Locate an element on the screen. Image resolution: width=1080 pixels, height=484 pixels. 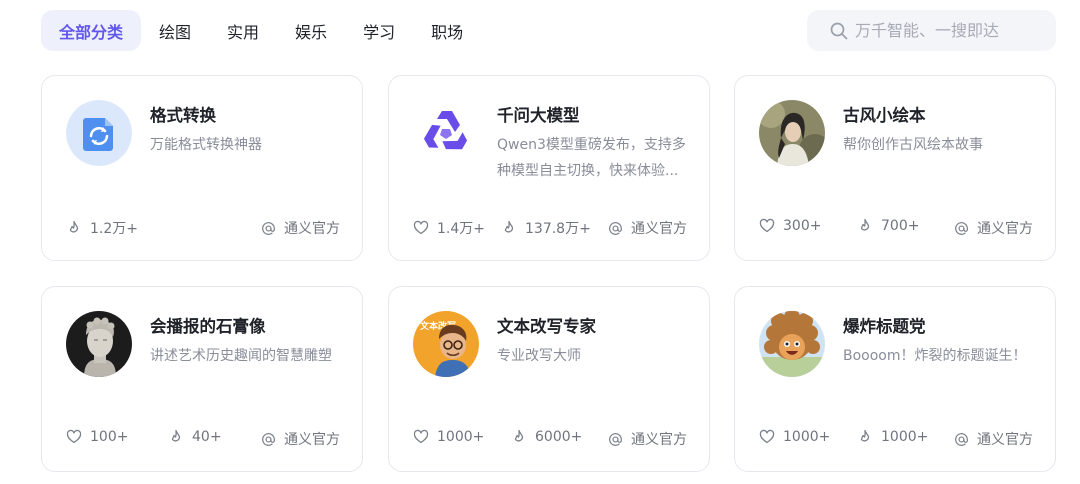
likes-count: 1.4万+ is located at coordinates (449, 228).